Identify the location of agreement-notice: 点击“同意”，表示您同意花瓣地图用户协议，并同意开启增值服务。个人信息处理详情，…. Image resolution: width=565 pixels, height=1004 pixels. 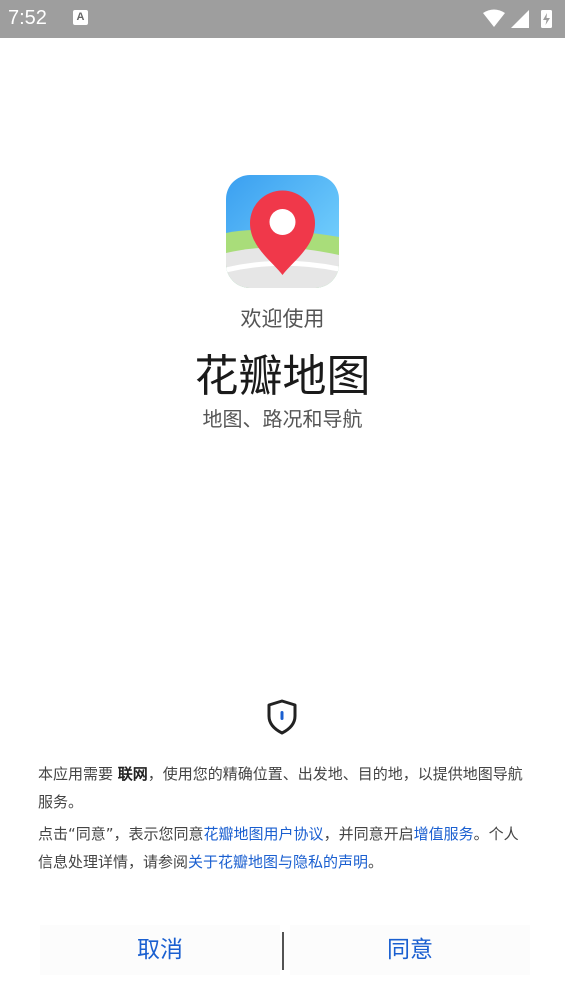
(284, 848).